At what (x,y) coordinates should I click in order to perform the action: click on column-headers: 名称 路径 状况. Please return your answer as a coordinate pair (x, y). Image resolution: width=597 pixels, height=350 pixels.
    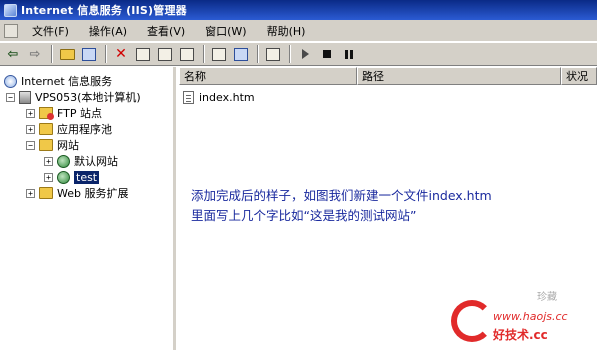
    Looking at the image, I should click on (388, 76).